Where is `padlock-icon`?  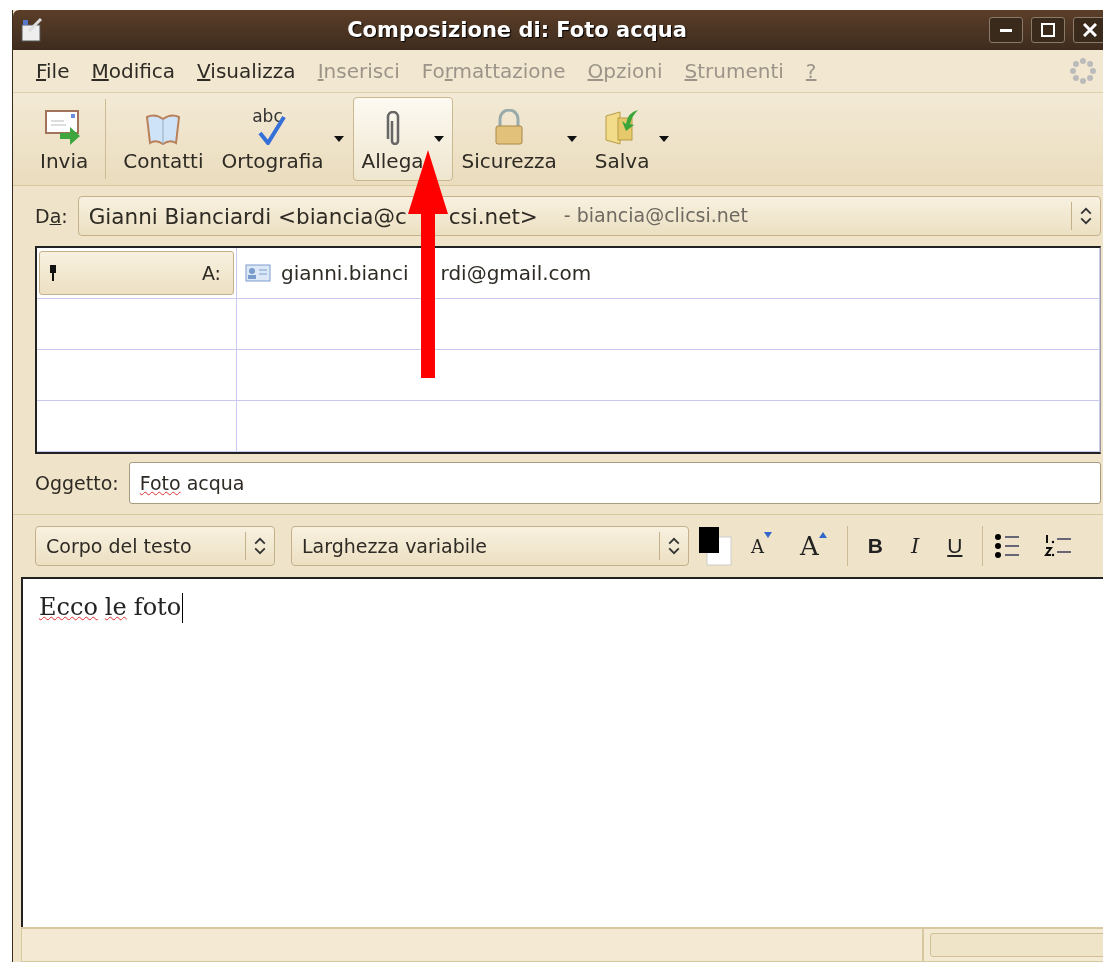 padlock-icon is located at coordinates (509, 127).